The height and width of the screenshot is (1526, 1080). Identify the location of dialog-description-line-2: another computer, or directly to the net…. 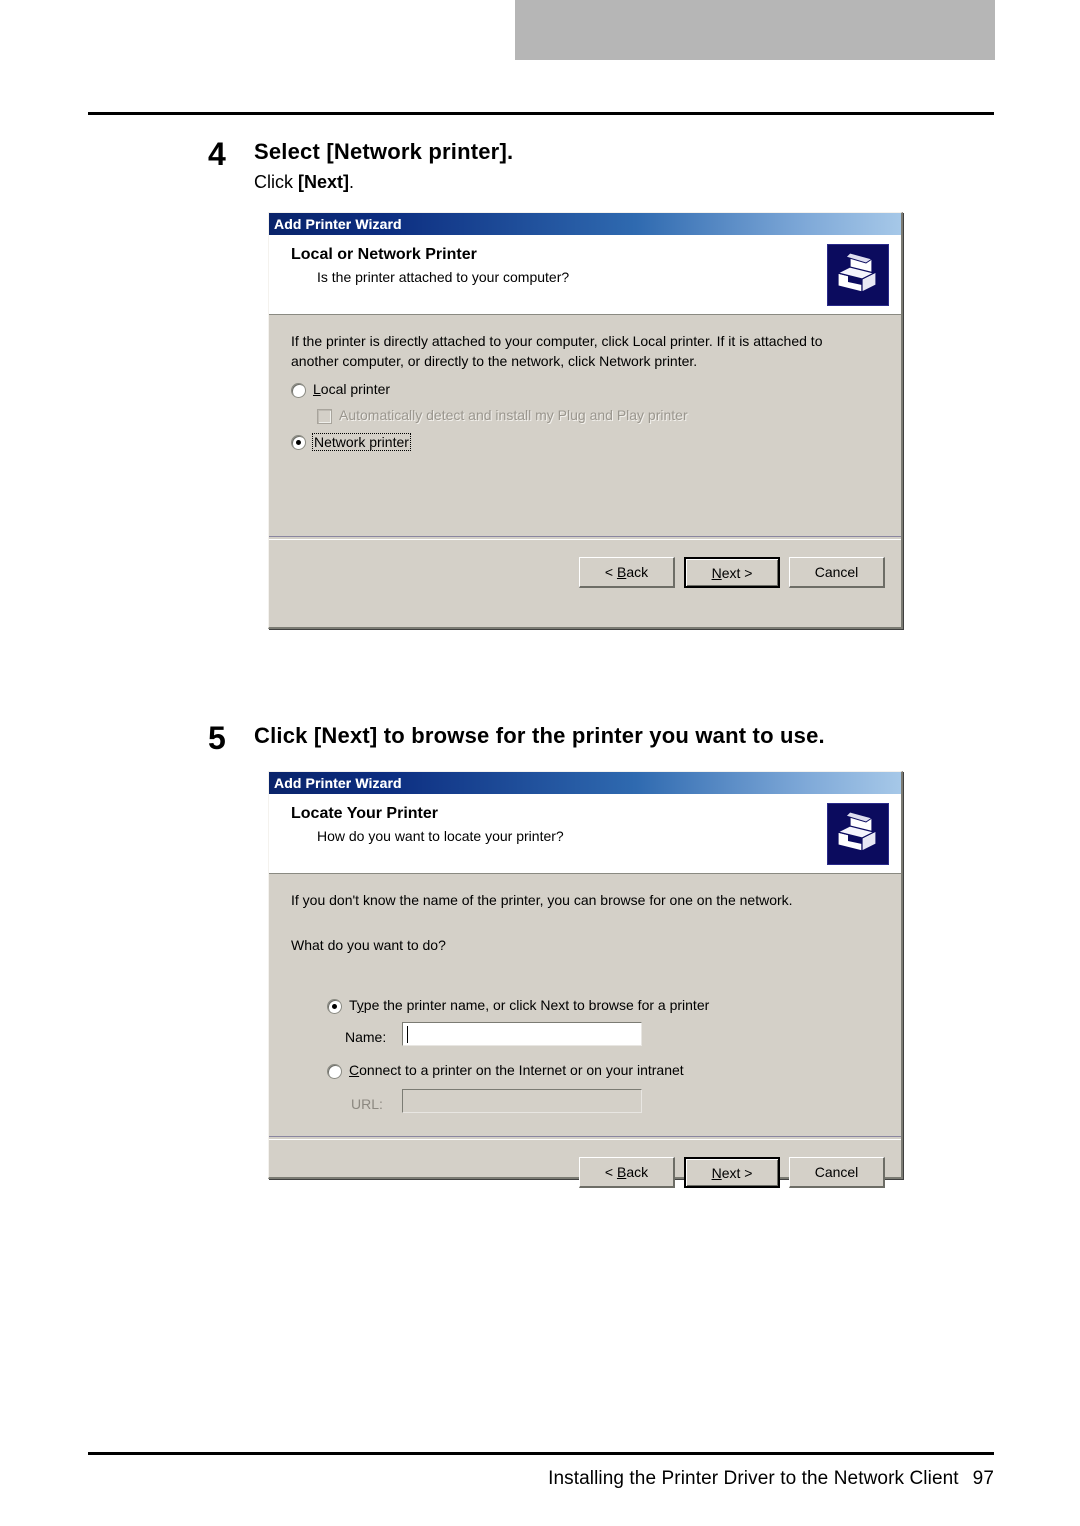
(494, 361).